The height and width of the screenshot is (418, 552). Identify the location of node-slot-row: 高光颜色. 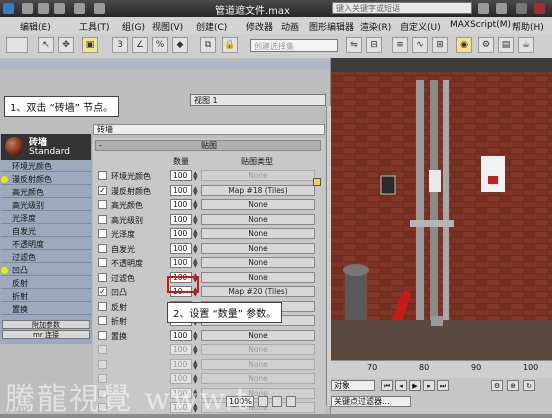
(46, 192).